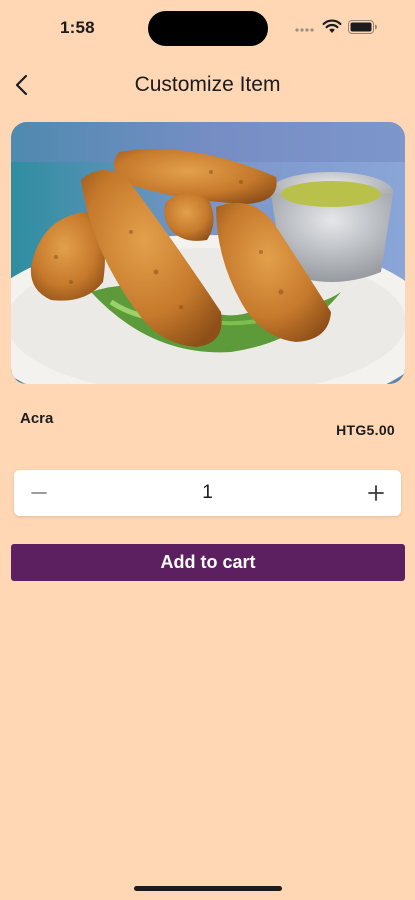 This screenshot has width=415, height=900. I want to click on item-name: Acra, so click(37, 418).